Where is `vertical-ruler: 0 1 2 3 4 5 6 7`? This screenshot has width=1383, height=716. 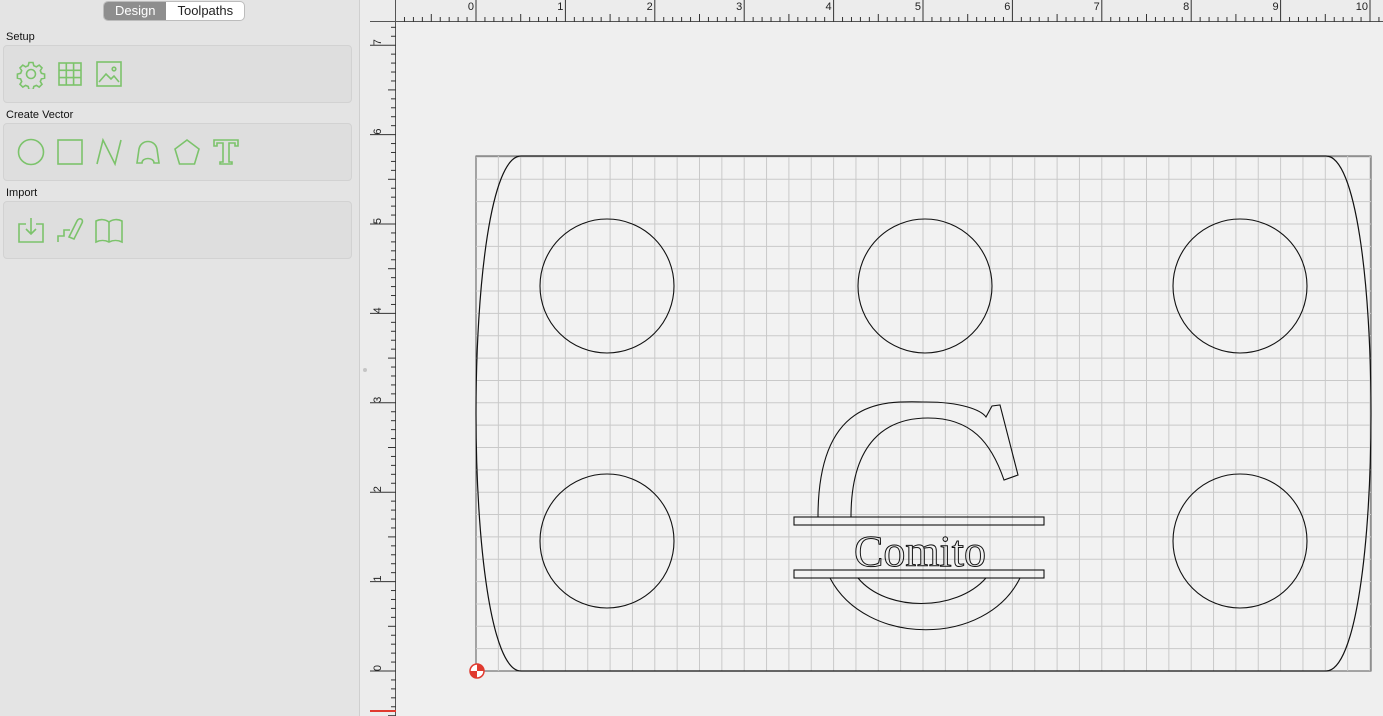
vertical-ruler: 0 1 2 3 4 5 6 7 is located at coordinates (383, 369).